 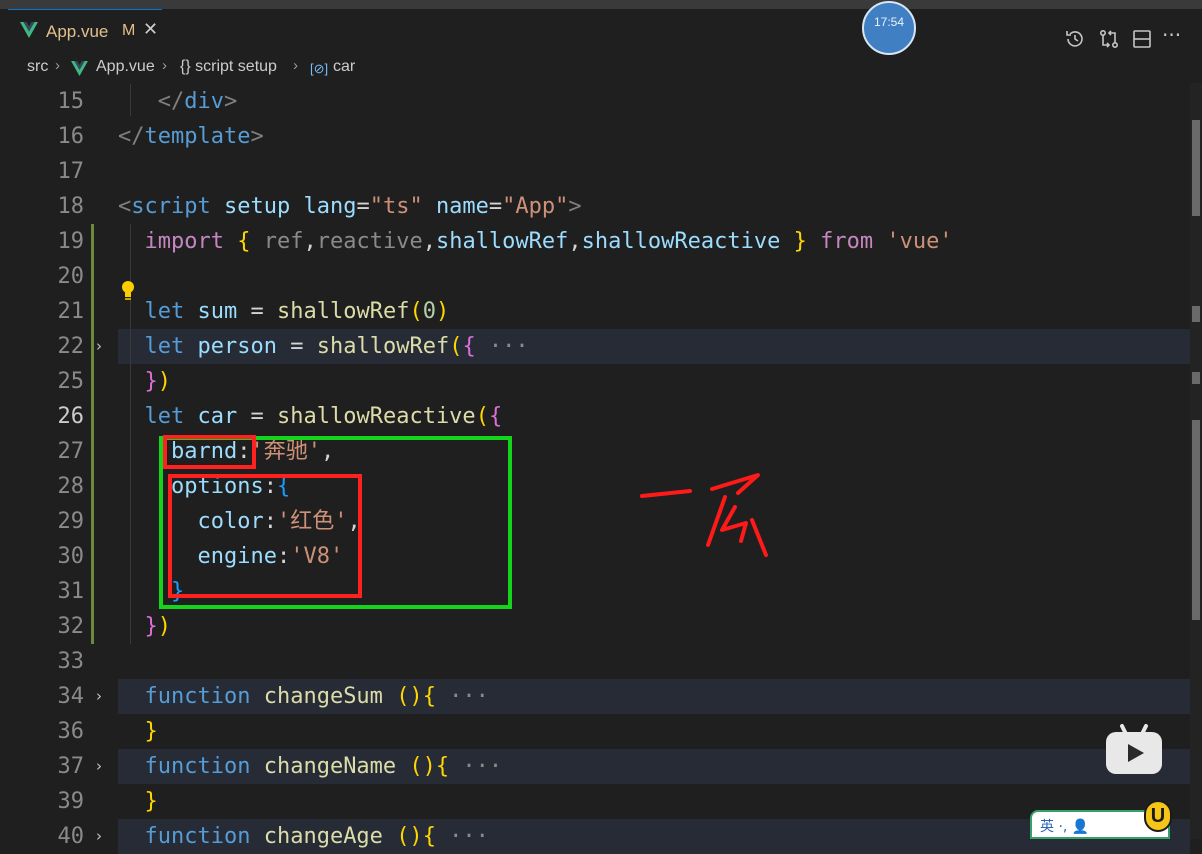 What do you see at coordinates (150, 29) in the screenshot?
I see `close-icon: ✕` at bounding box center [150, 29].